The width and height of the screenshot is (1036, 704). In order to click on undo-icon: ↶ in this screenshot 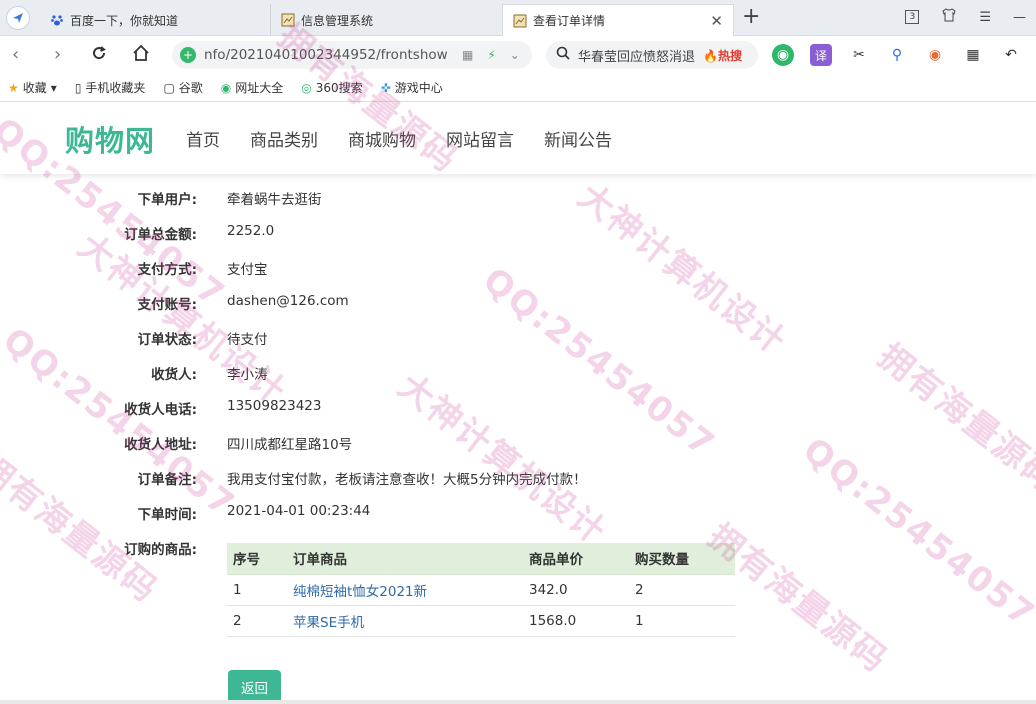, I will do `click(1011, 55)`.